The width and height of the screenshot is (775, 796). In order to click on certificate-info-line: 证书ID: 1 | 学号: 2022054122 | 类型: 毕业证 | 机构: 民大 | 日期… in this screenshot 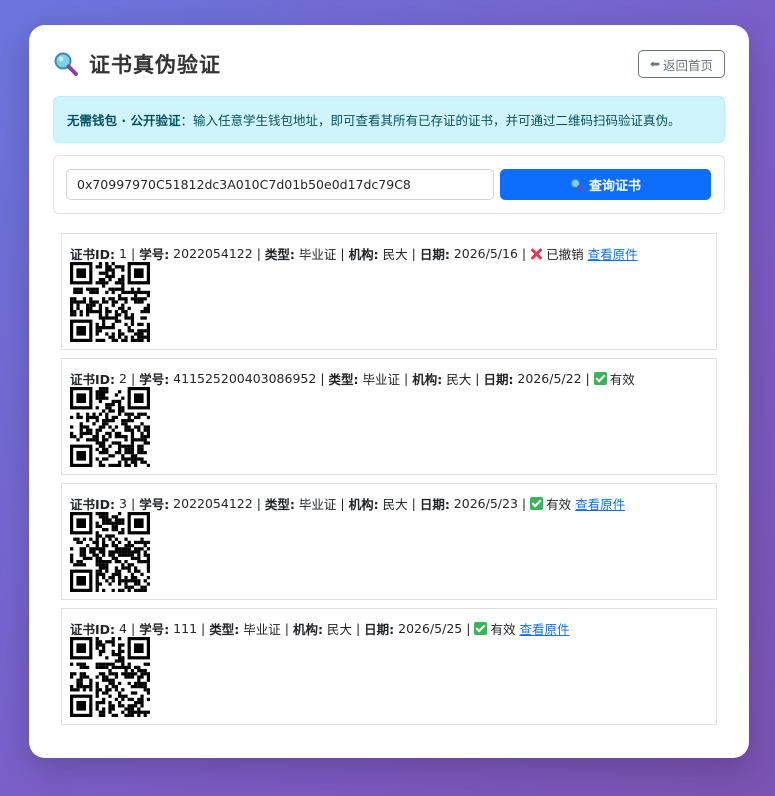, I will do `click(354, 253)`.